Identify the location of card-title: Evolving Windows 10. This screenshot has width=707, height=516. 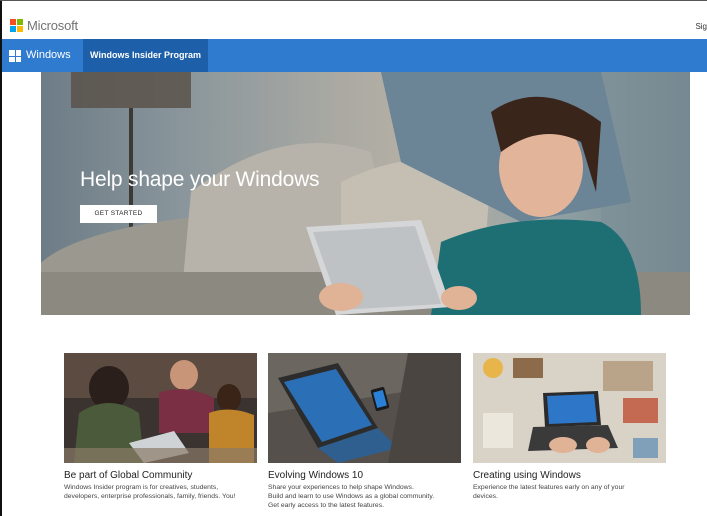
(315, 475).